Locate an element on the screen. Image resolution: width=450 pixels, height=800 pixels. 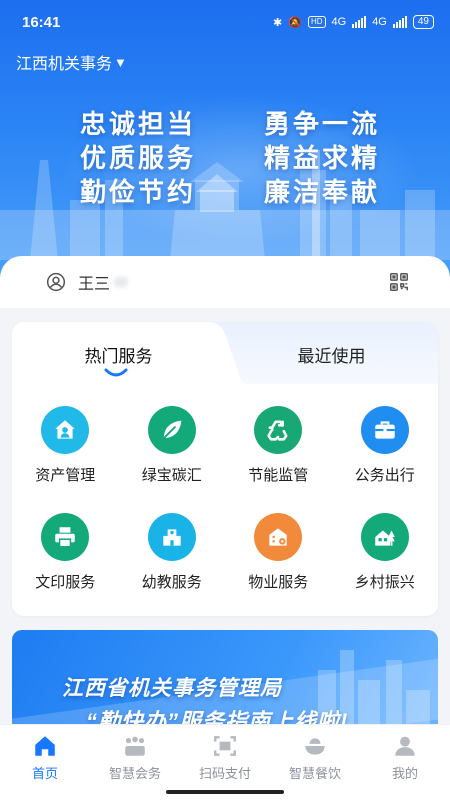
service-label: 公务出行 is located at coordinates (384, 475).